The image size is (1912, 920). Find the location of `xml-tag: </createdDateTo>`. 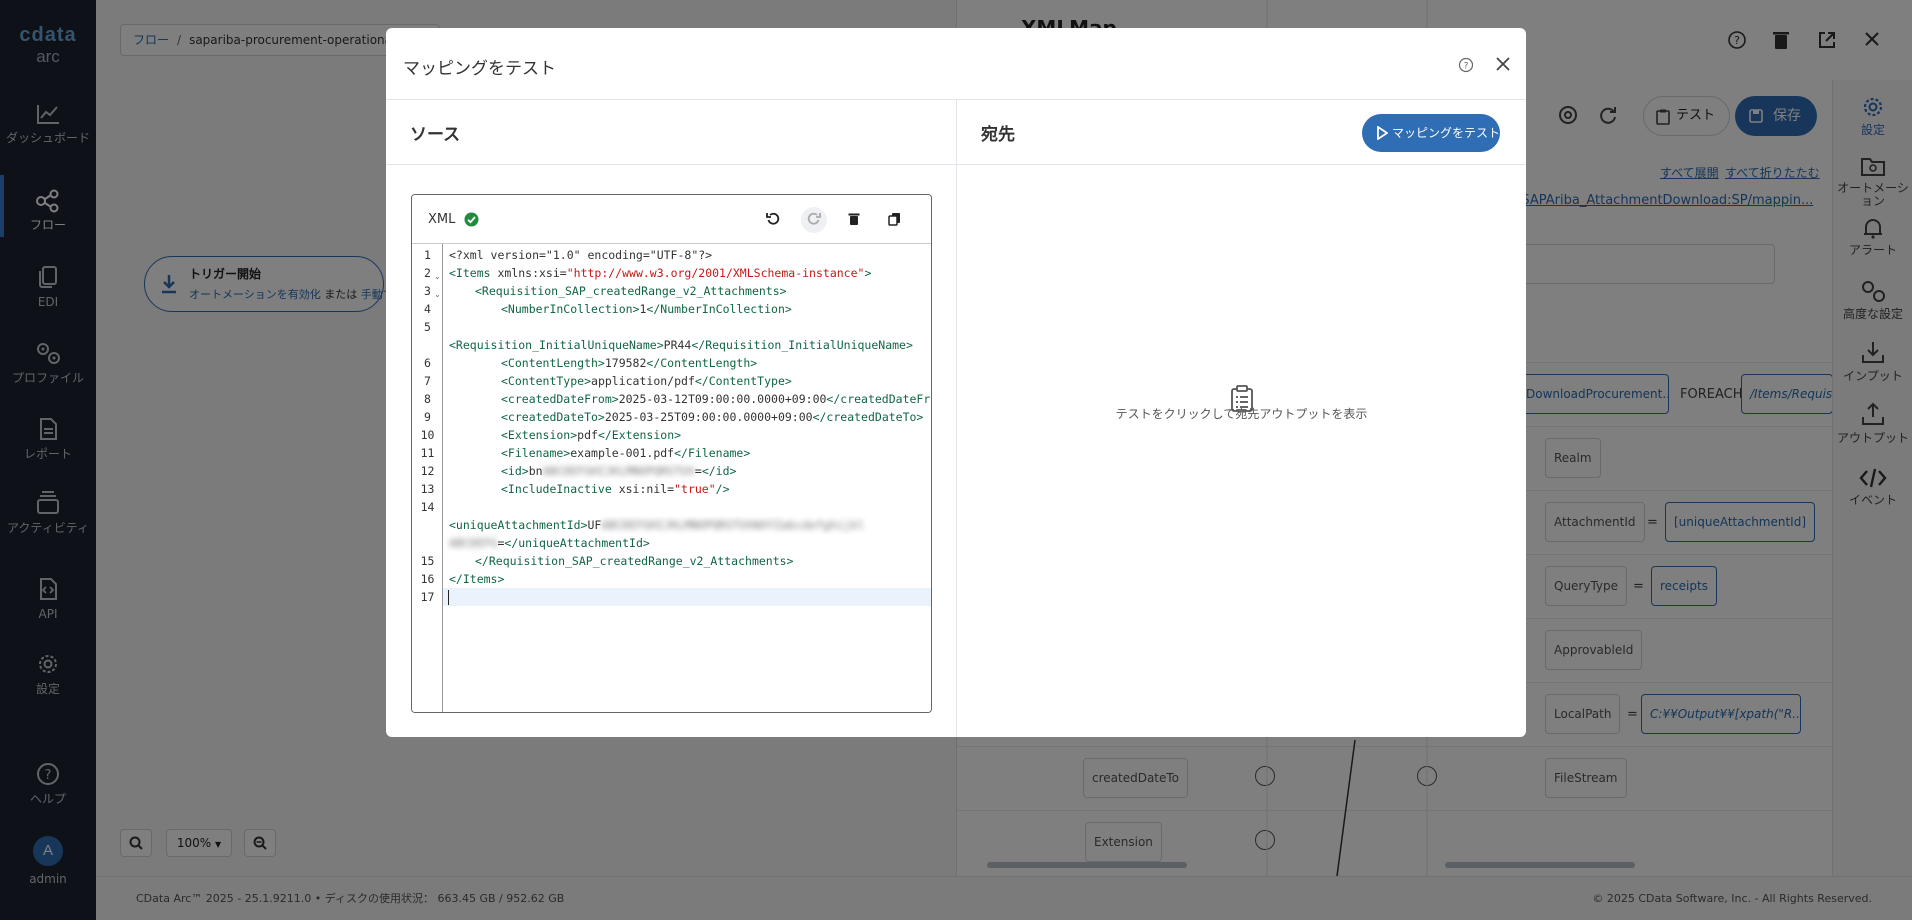

xml-tag: </createdDateTo> is located at coordinates (868, 417).